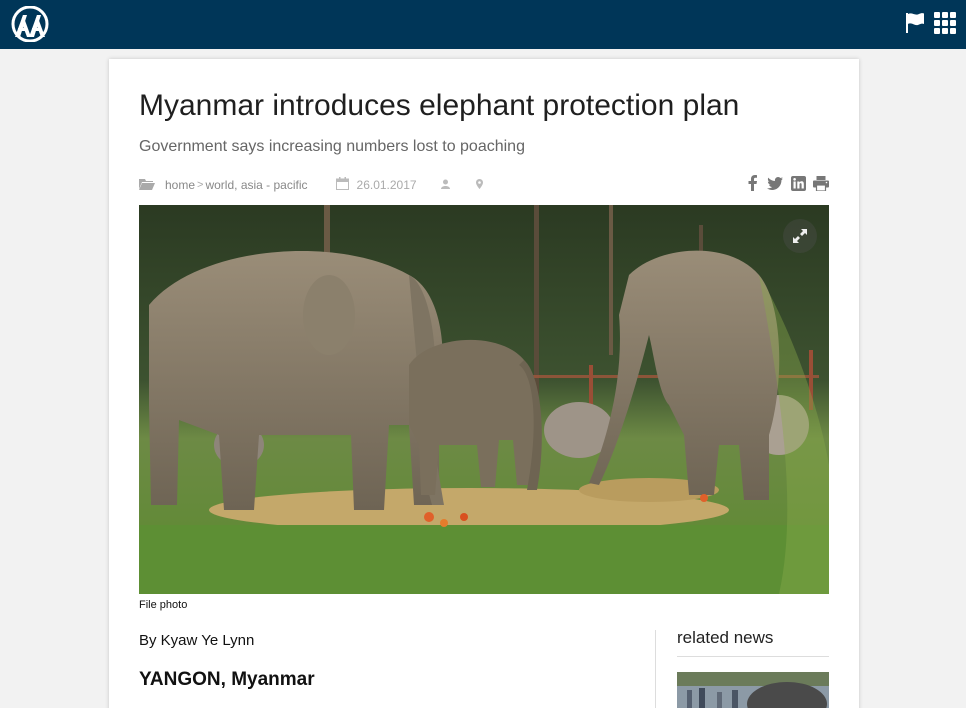 The image size is (966, 708). Describe the element at coordinates (483, 24) in the screenshot. I see `top-bar` at that location.